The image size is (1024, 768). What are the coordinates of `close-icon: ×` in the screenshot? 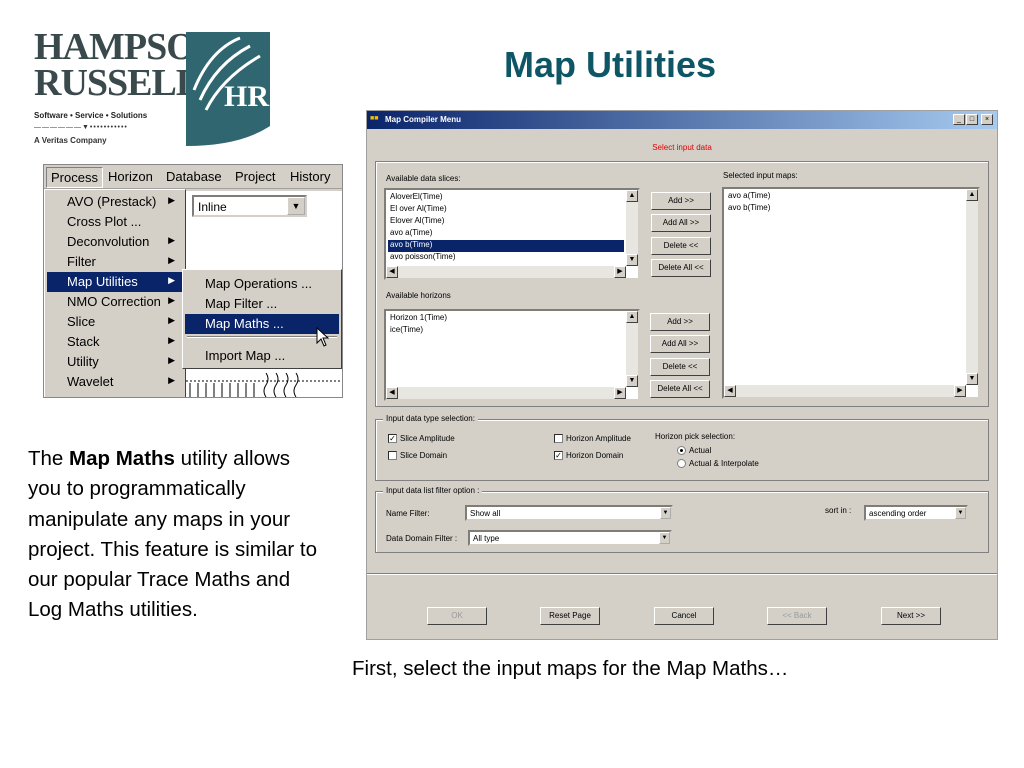 It's located at (987, 119).